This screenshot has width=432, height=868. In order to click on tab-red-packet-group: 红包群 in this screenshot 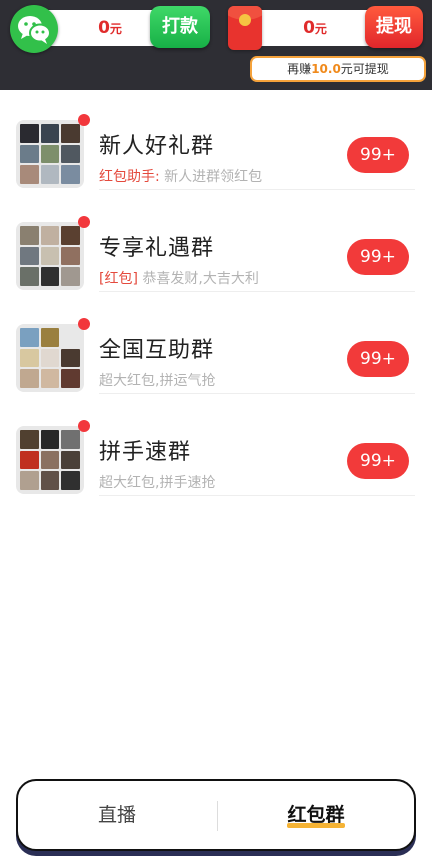, I will do `click(316, 815)`.